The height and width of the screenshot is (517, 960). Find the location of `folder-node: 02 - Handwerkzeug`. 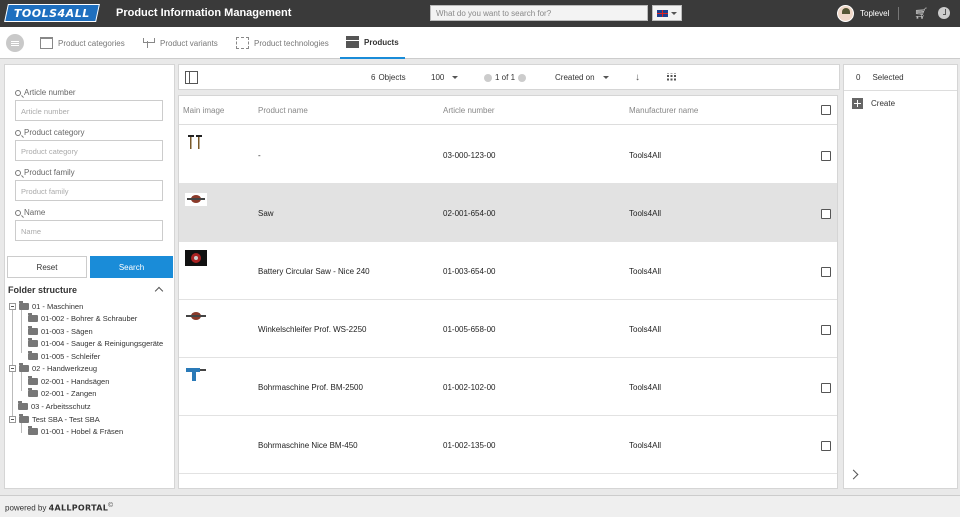

folder-node: 02 - Handwerkzeug is located at coordinates (53, 368).